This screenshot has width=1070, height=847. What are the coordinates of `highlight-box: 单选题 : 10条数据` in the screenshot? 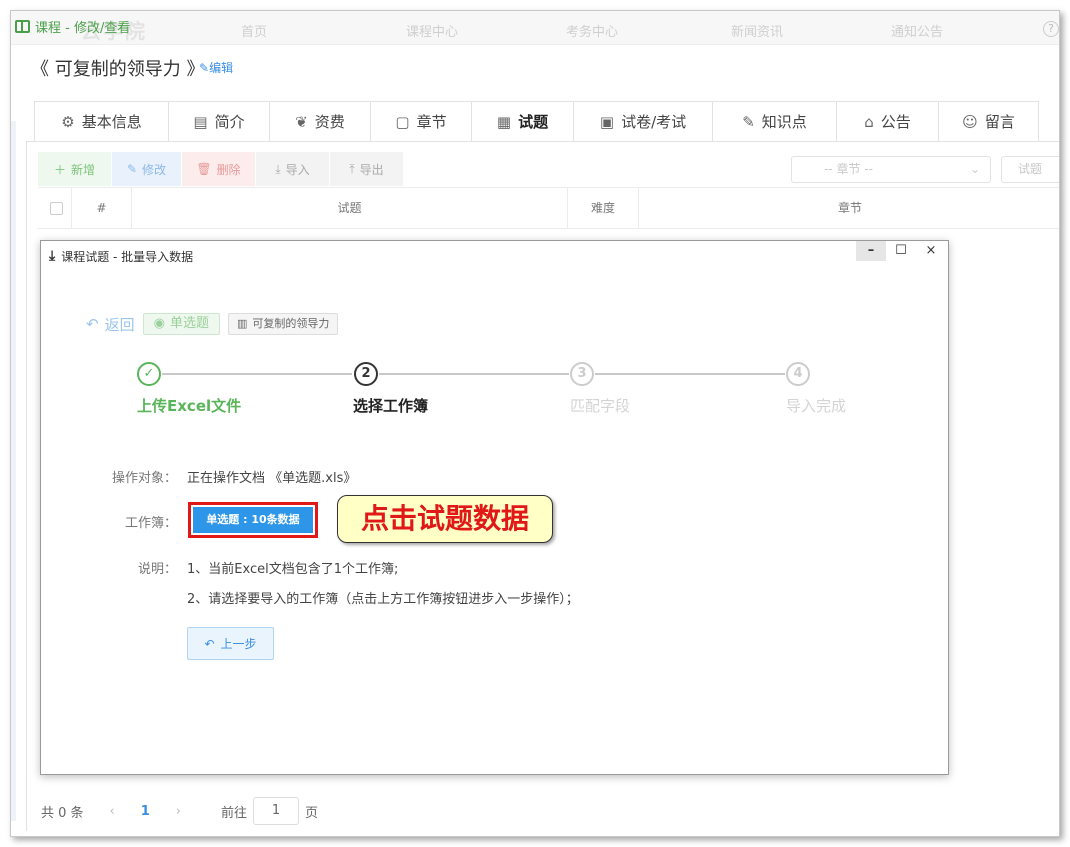 It's located at (253, 520).